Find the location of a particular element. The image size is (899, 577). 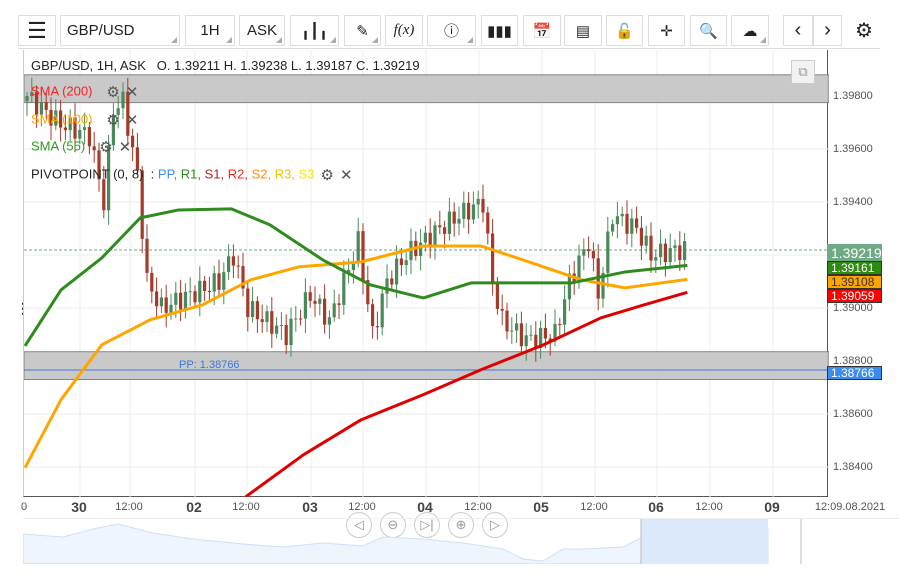

pencil-icon: ✎ is located at coordinates (362, 31).